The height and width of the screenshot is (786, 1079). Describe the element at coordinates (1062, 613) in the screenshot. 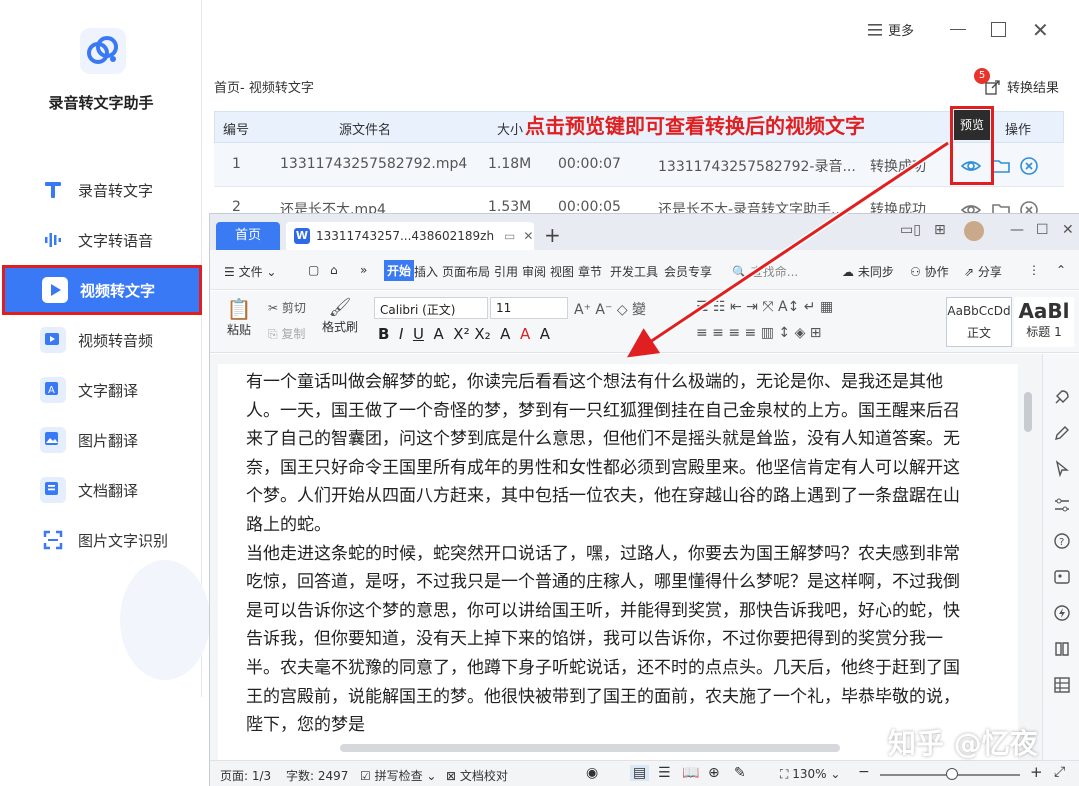

I see `lightning-icon` at that location.